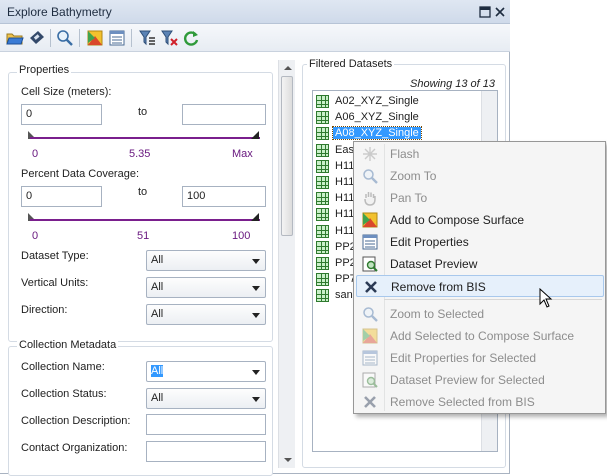  What do you see at coordinates (480, 264) in the screenshot?
I see `menu-item-dataset-preview: Dataset Preview` at bounding box center [480, 264].